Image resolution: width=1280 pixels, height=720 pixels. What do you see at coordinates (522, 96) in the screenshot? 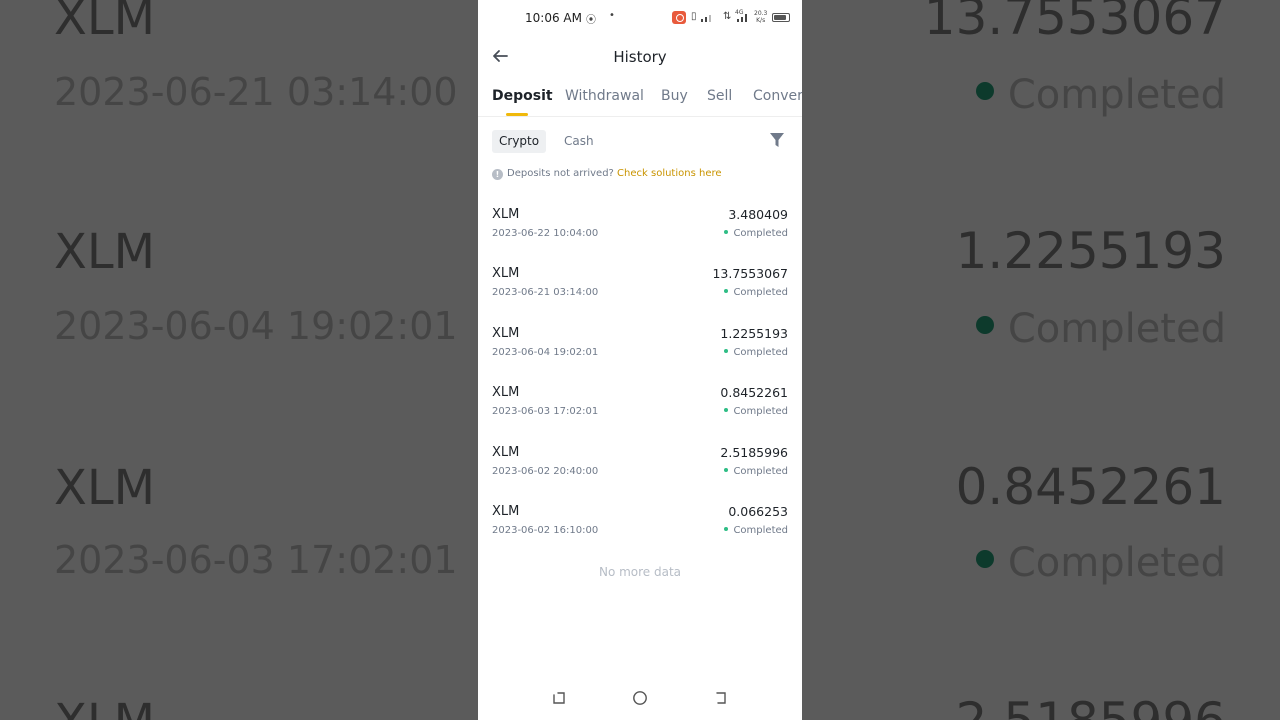
I see `tab-deposit: Deposit` at bounding box center [522, 96].